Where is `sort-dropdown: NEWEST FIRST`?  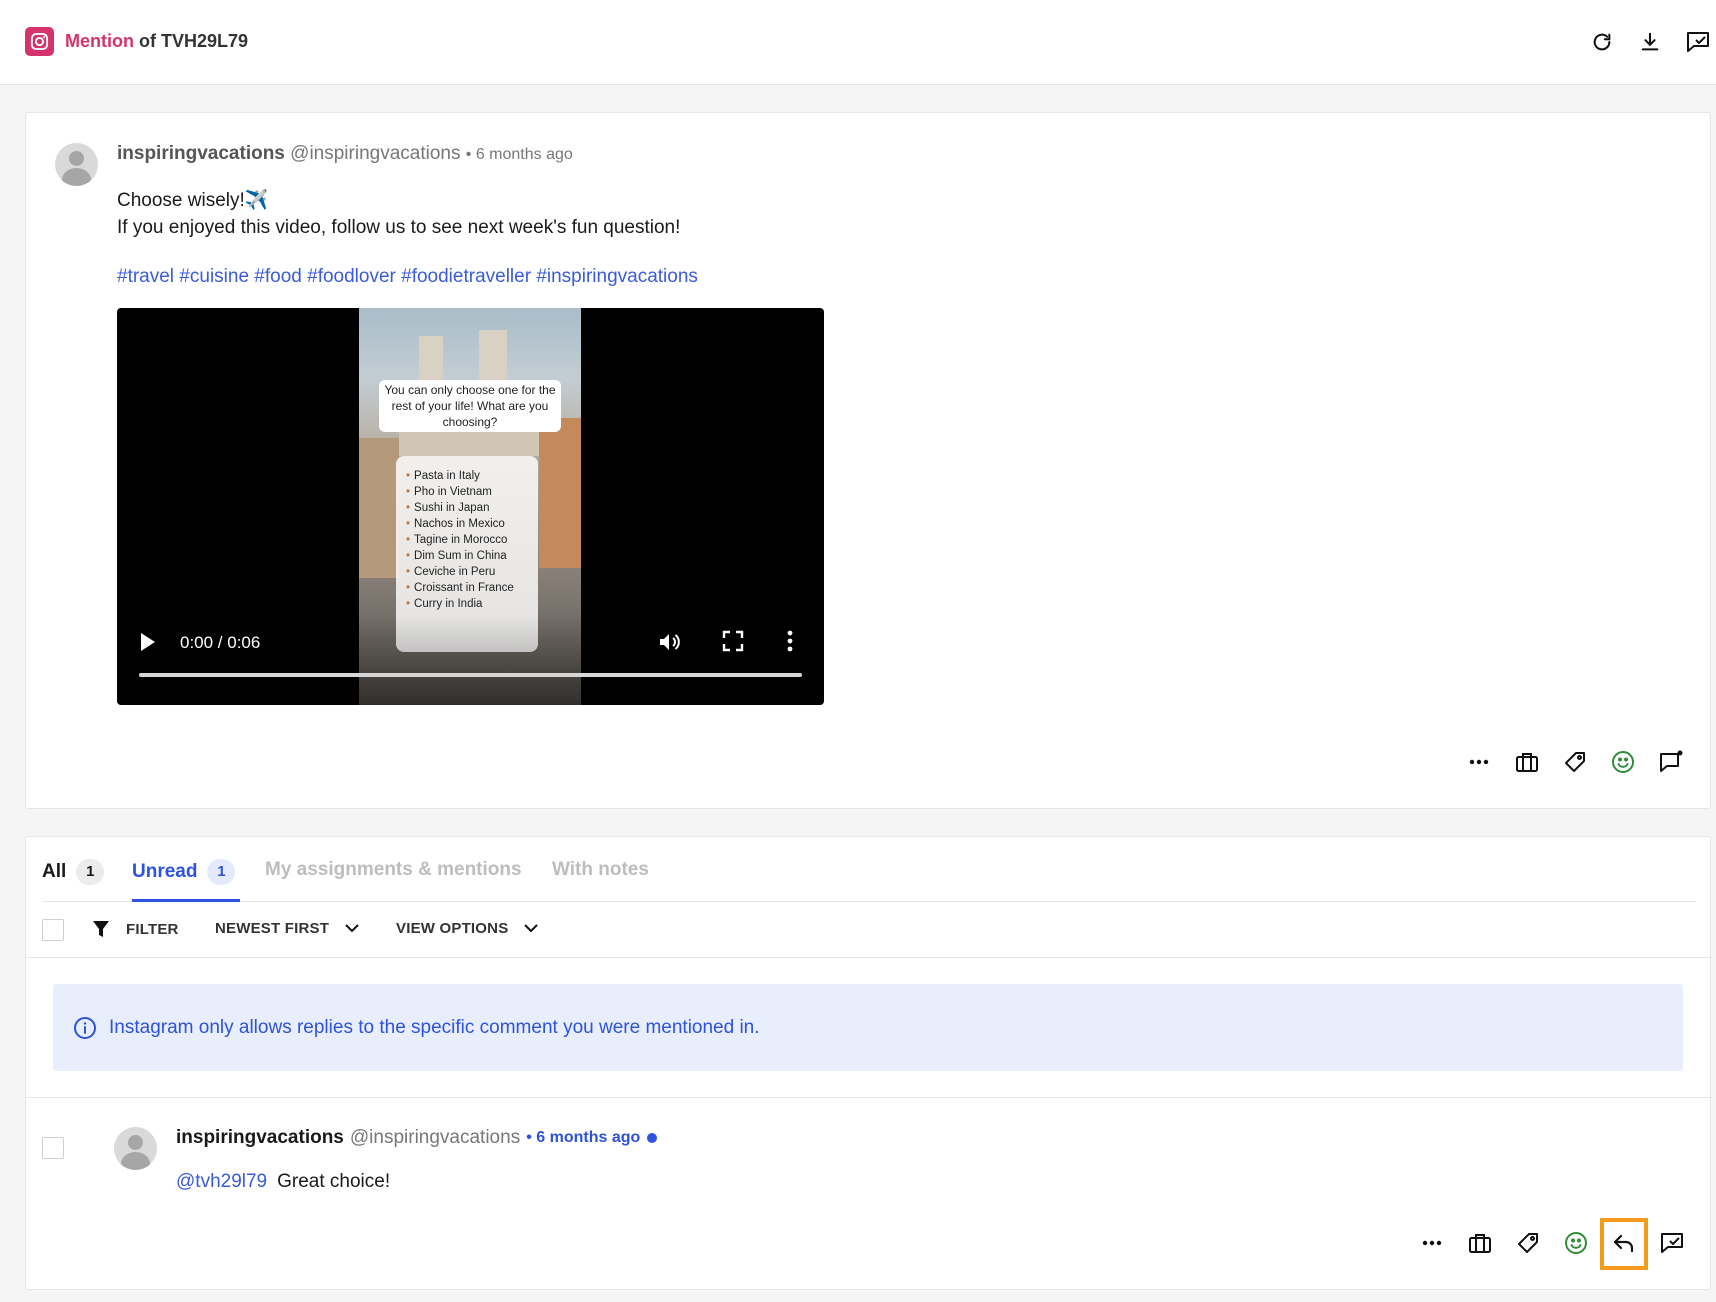 sort-dropdown: NEWEST FIRST is located at coordinates (287, 928).